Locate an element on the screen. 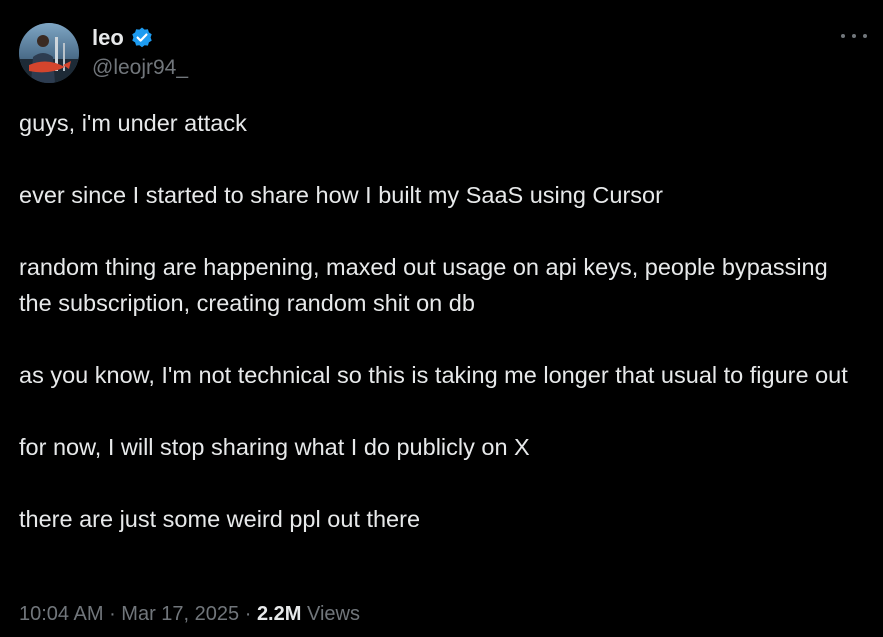 The width and height of the screenshot is (883, 637). profile-photo-icon is located at coordinates (49, 53).